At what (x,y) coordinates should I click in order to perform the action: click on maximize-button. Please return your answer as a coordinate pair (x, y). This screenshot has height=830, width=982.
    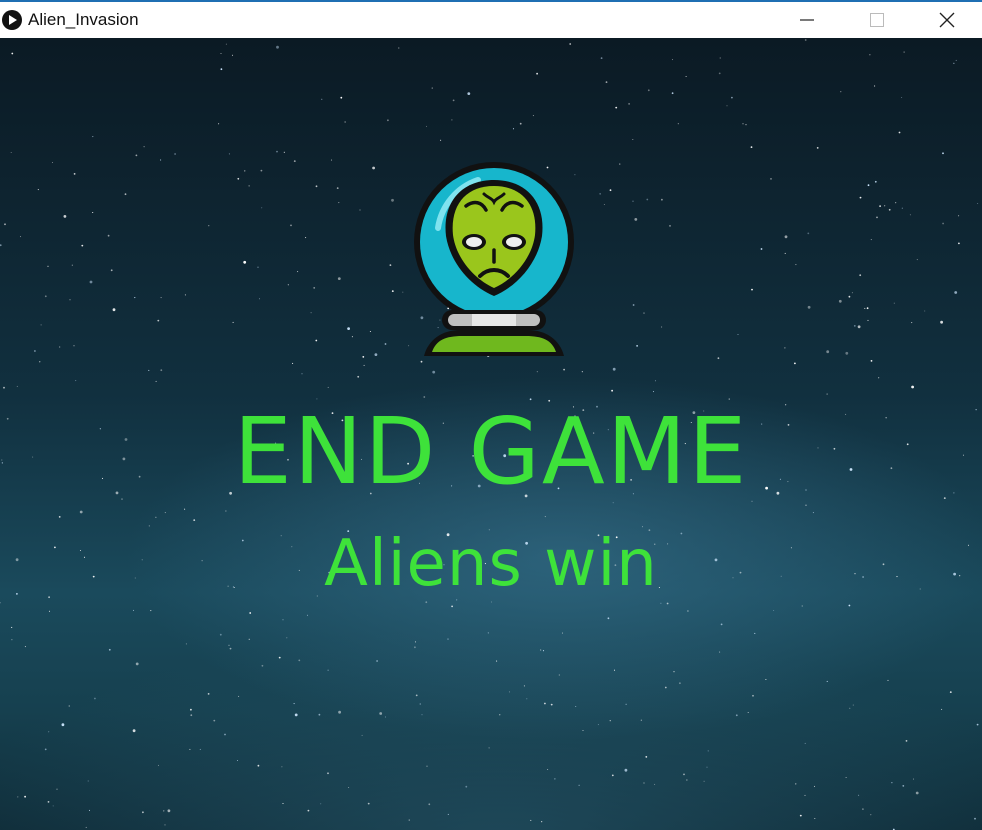
    Looking at the image, I should click on (877, 20).